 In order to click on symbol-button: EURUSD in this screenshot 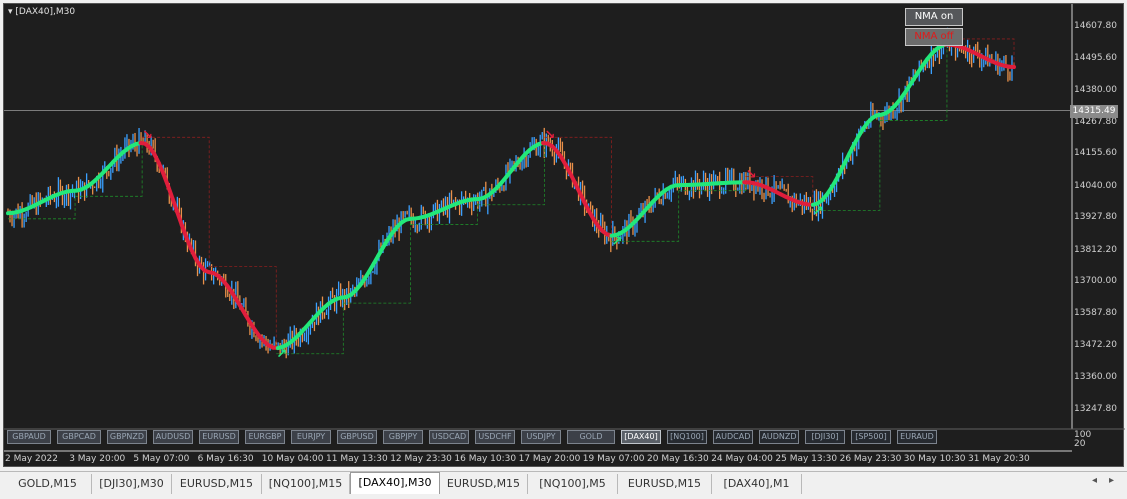, I will do `click(219, 437)`.